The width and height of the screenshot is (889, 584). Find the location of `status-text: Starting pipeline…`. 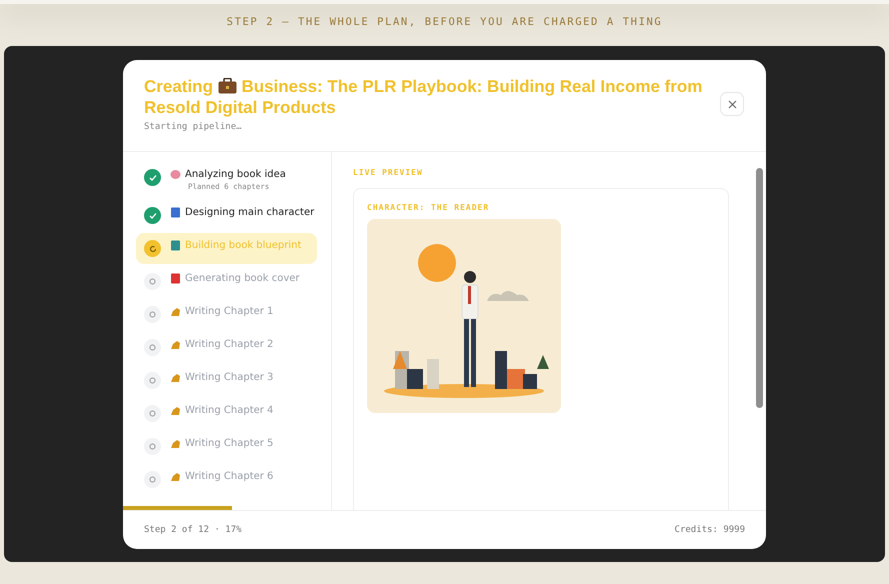

status-text: Starting pipeline… is located at coordinates (193, 127).